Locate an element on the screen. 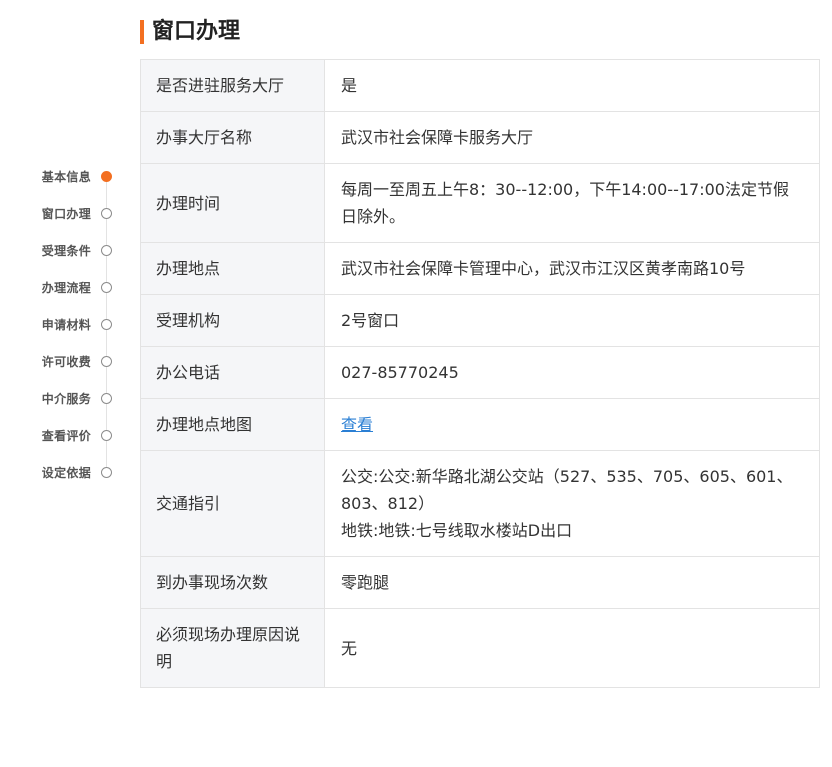 Image resolution: width=832 pixels, height=767 pixels. row-value: 武汉市社会保障卡管理中心，武汉市江汉区黄孝南路10号 is located at coordinates (572, 268).